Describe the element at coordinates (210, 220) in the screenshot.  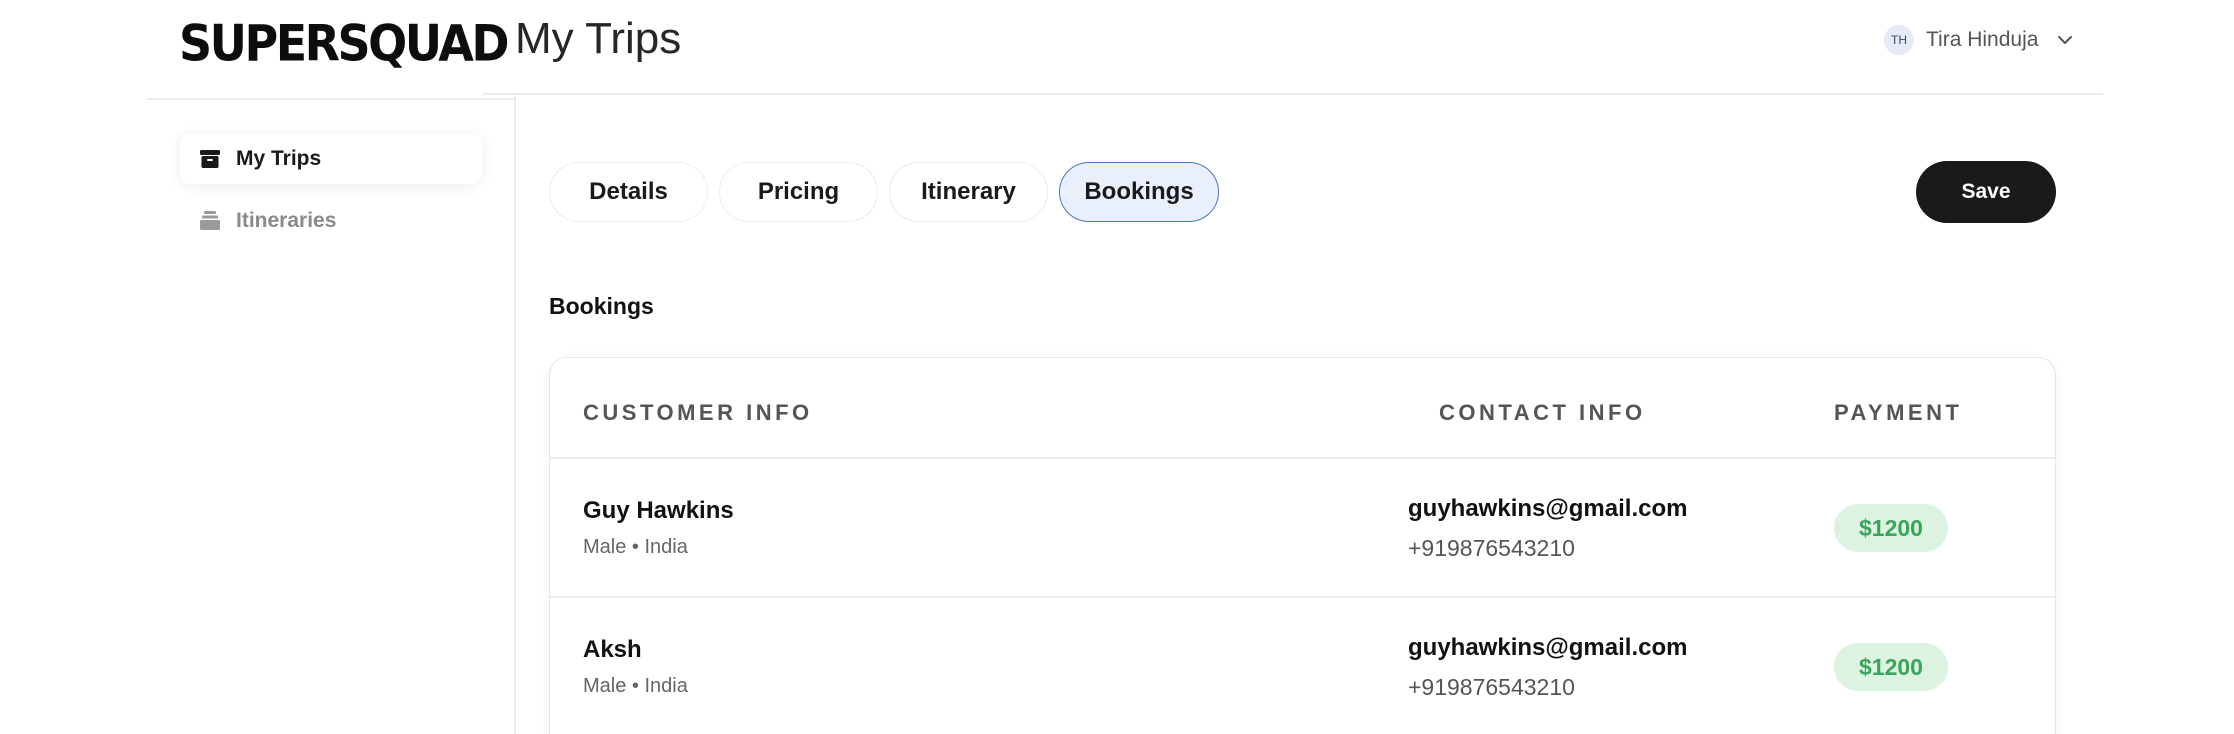
I see `stack-icon` at that location.